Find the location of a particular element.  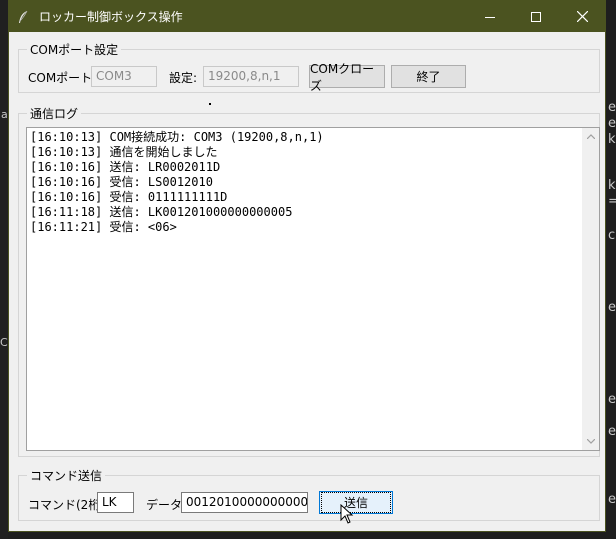

close-button is located at coordinates (582, 16).